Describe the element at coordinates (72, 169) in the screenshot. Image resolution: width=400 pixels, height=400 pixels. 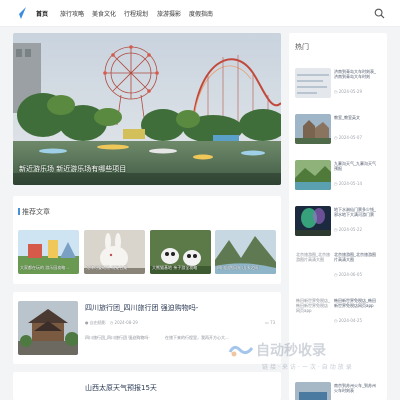
I see `hero-caption: 新近游乐场 新近游乐场有哪些项目` at that location.